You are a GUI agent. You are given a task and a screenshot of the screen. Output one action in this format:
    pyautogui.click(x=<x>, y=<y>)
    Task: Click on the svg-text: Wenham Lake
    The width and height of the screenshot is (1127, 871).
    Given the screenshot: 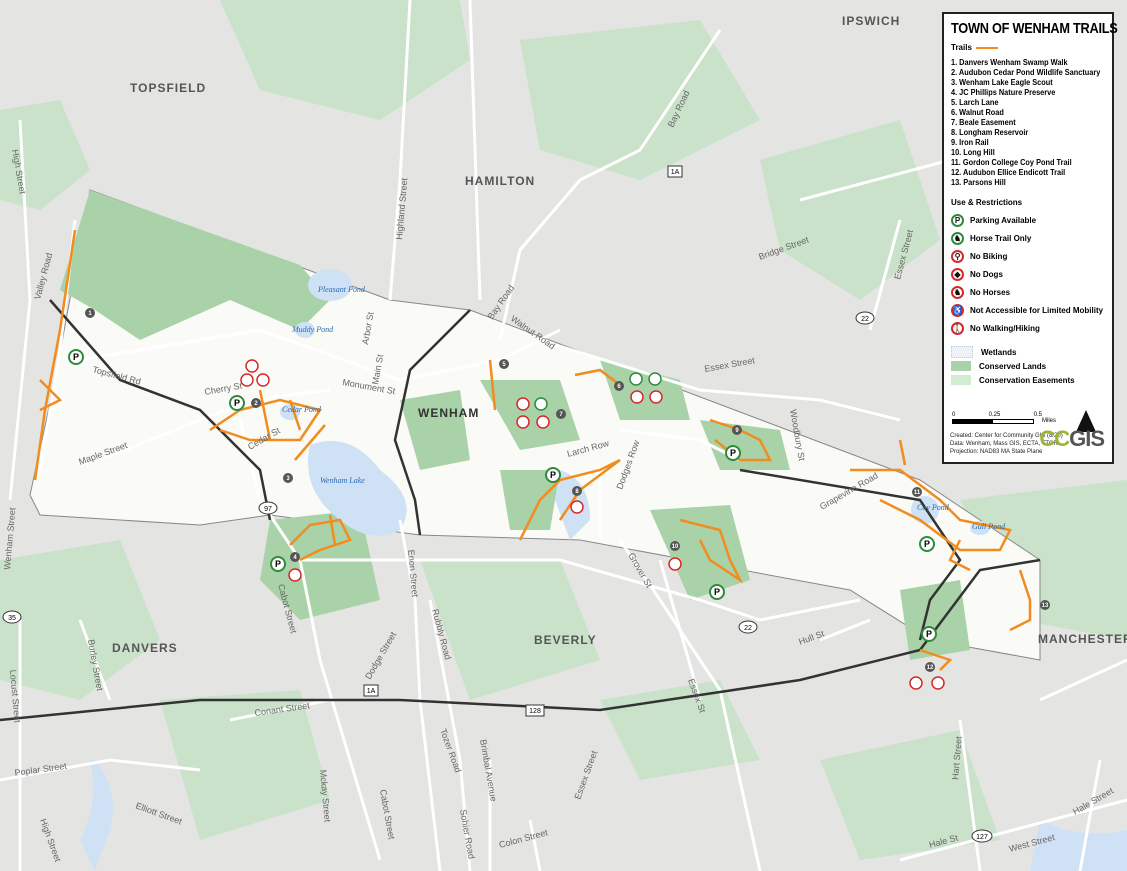 What is the action you would take?
    pyautogui.click(x=342, y=480)
    